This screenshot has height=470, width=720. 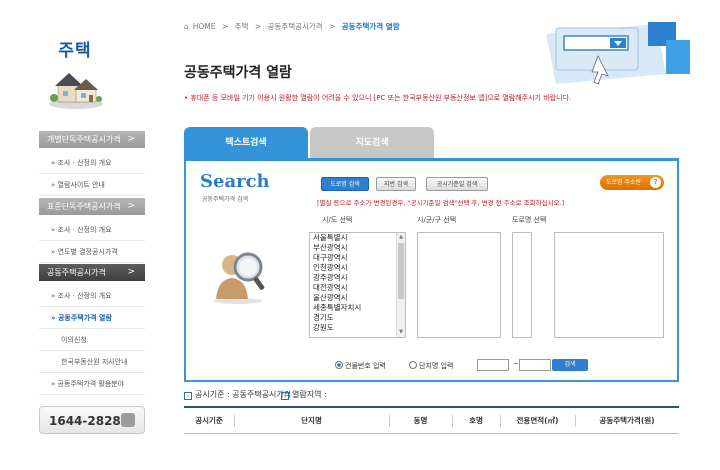 I want to click on phone-number: 1644-2828, so click(x=85, y=421).